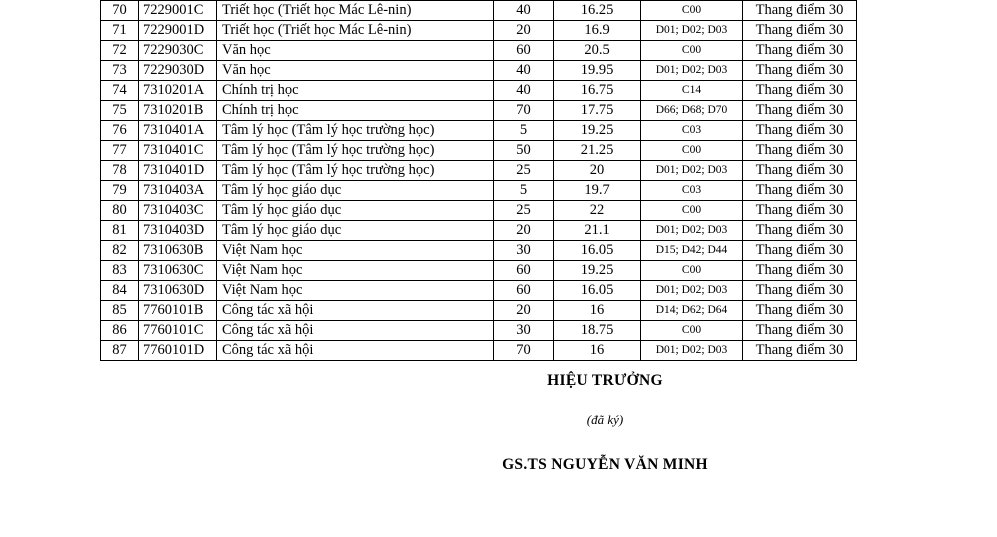 The width and height of the screenshot is (997, 537). I want to click on cell-stt: 83, so click(119, 270).